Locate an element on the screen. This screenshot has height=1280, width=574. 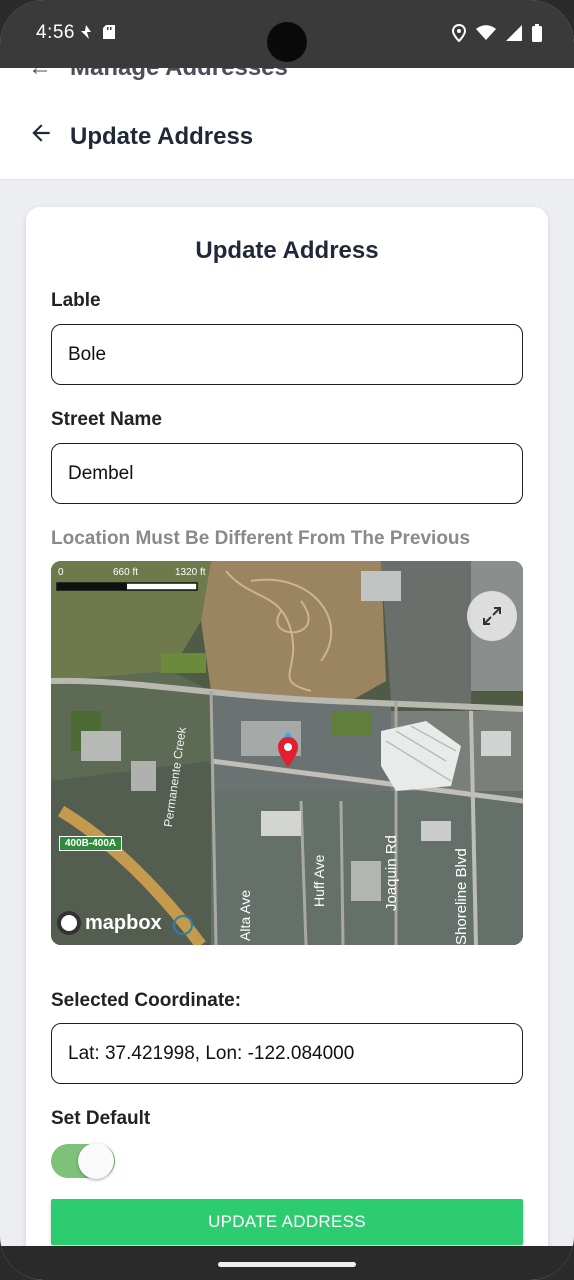
label-input-box is located at coordinates (287, 354).